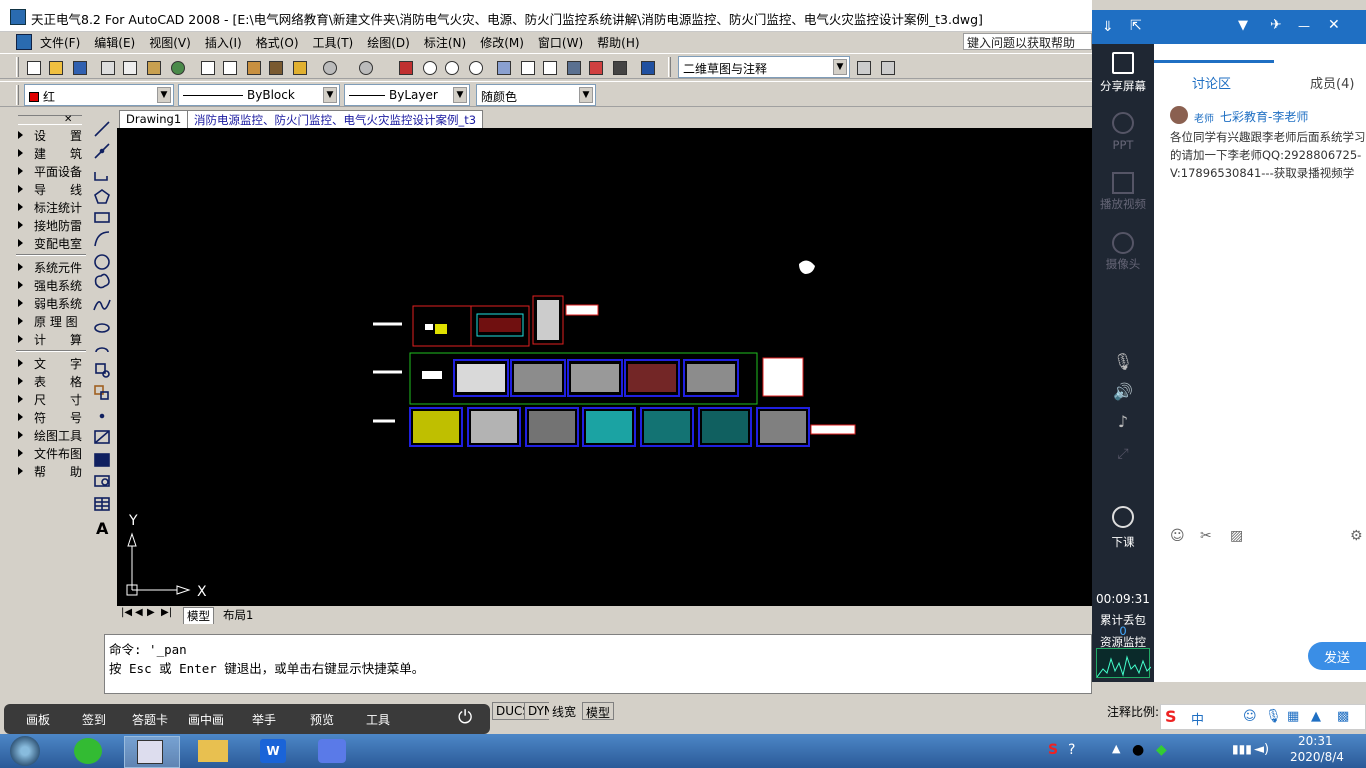 The height and width of the screenshot is (768, 1366). I want to click on menu-substation: 变配电室, so click(52, 243).